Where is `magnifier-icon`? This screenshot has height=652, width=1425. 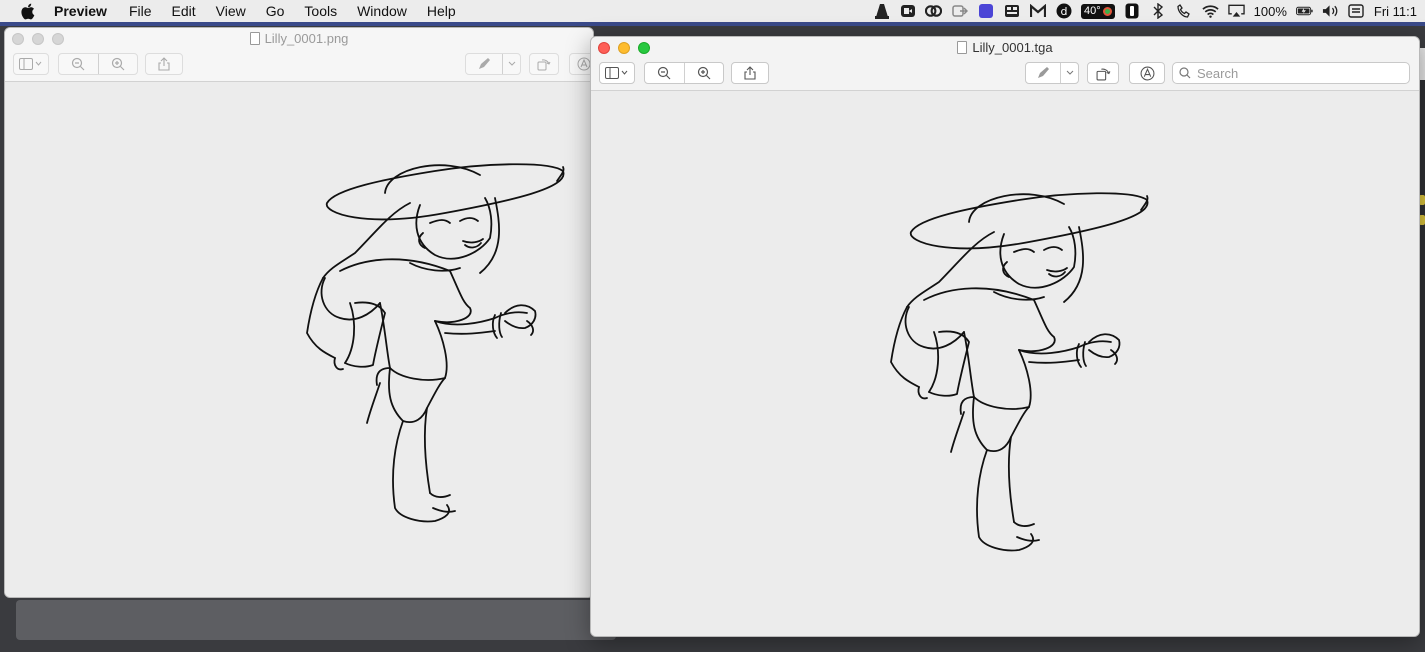
magnifier-icon is located at coordinates (1185, 73).